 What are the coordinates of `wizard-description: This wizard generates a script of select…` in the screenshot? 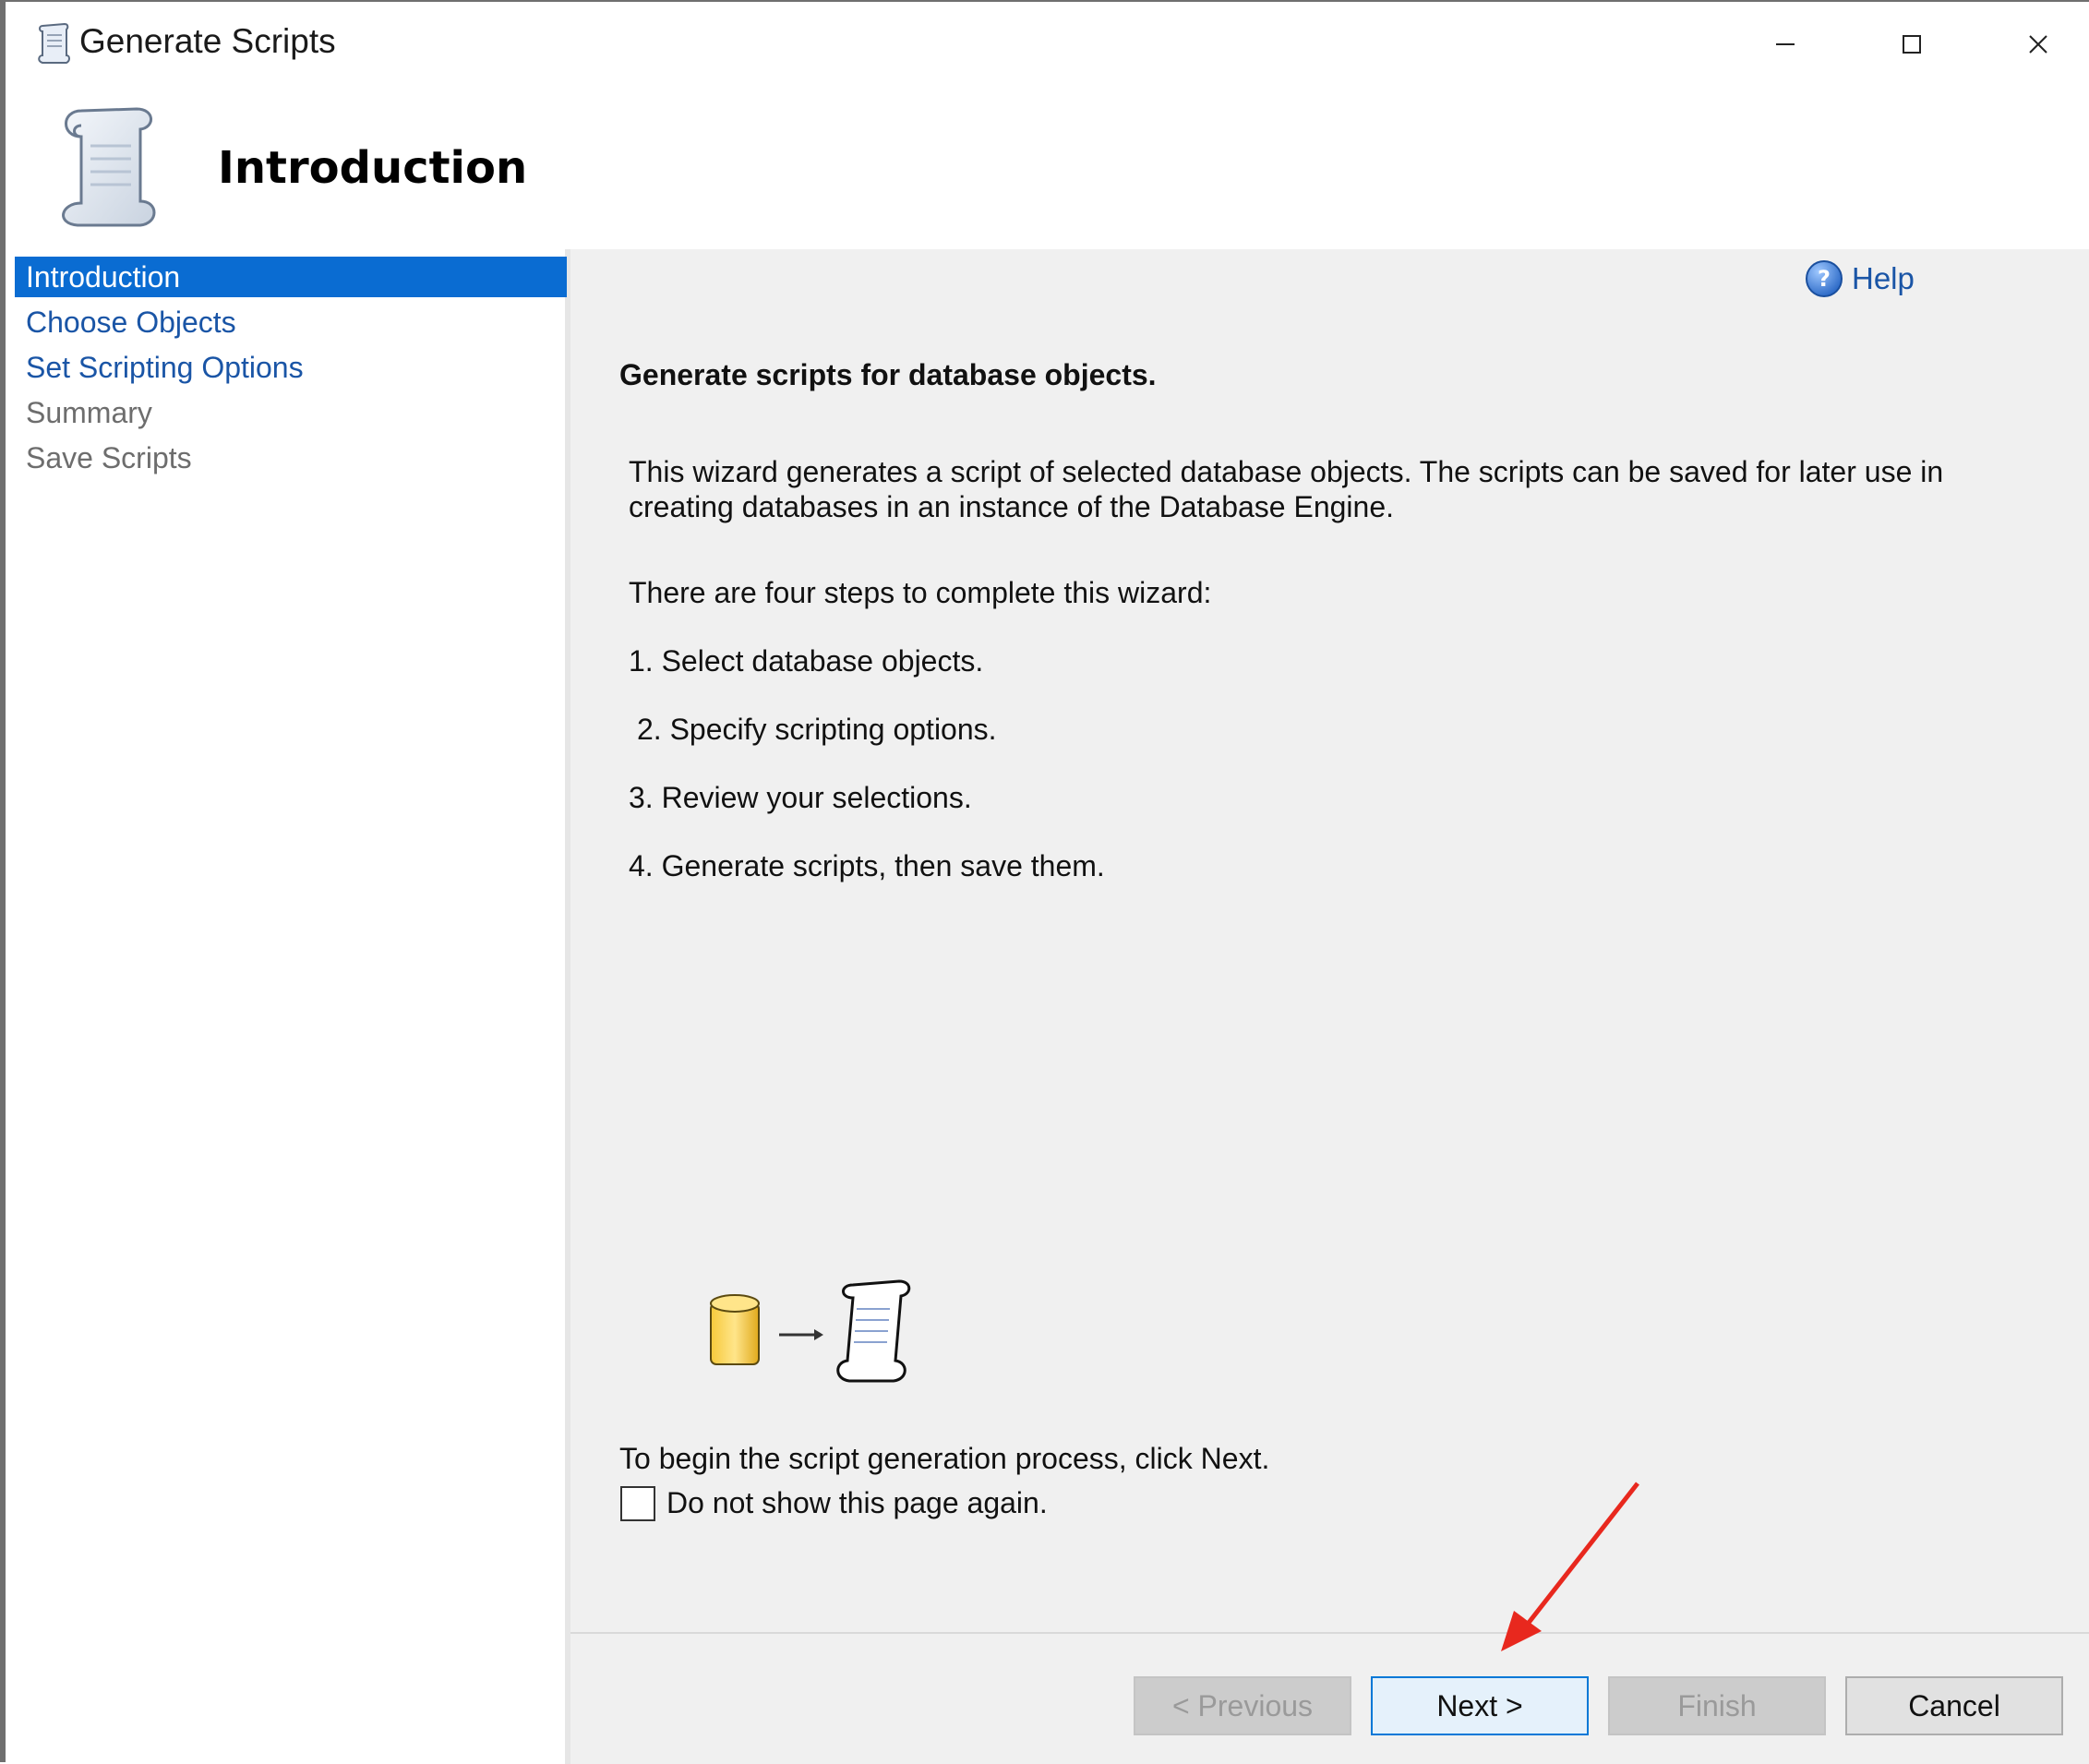 It's located at (1286, 489).